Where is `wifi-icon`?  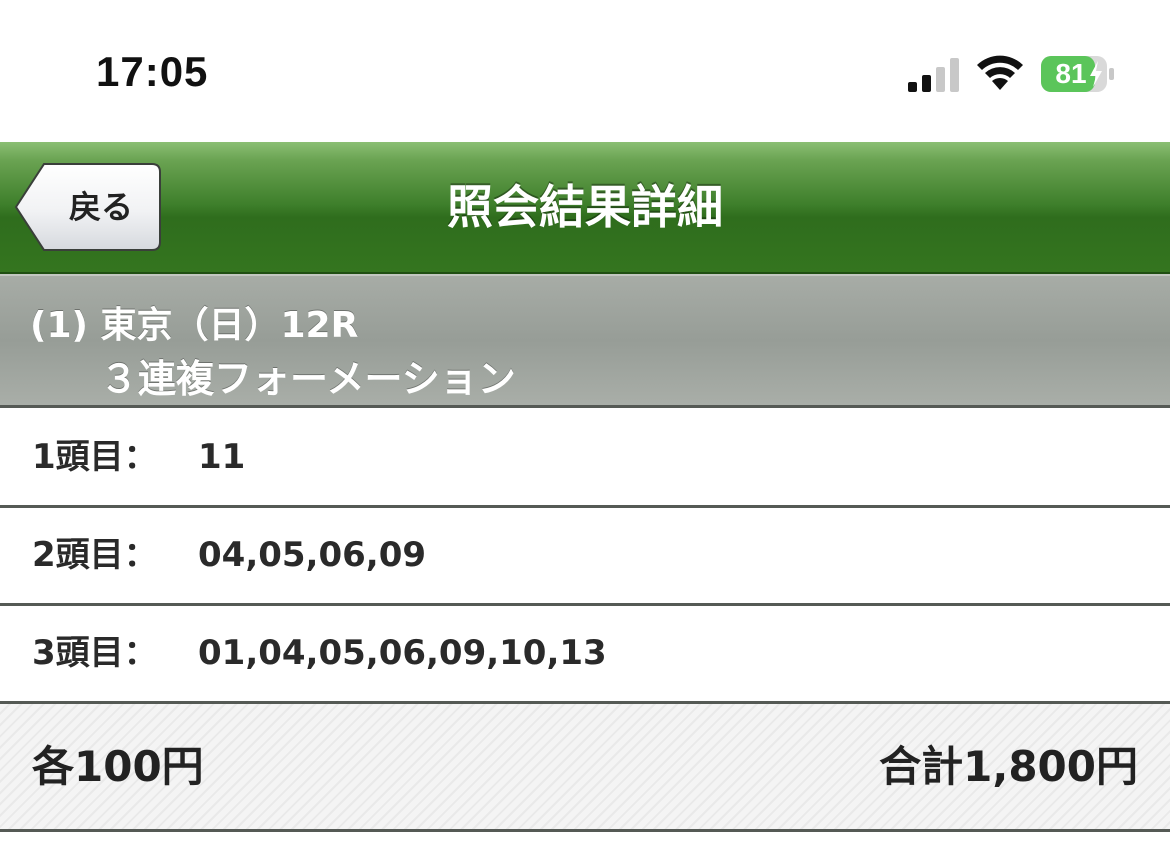 wifi-icon is located at coordinates (1000, 72).